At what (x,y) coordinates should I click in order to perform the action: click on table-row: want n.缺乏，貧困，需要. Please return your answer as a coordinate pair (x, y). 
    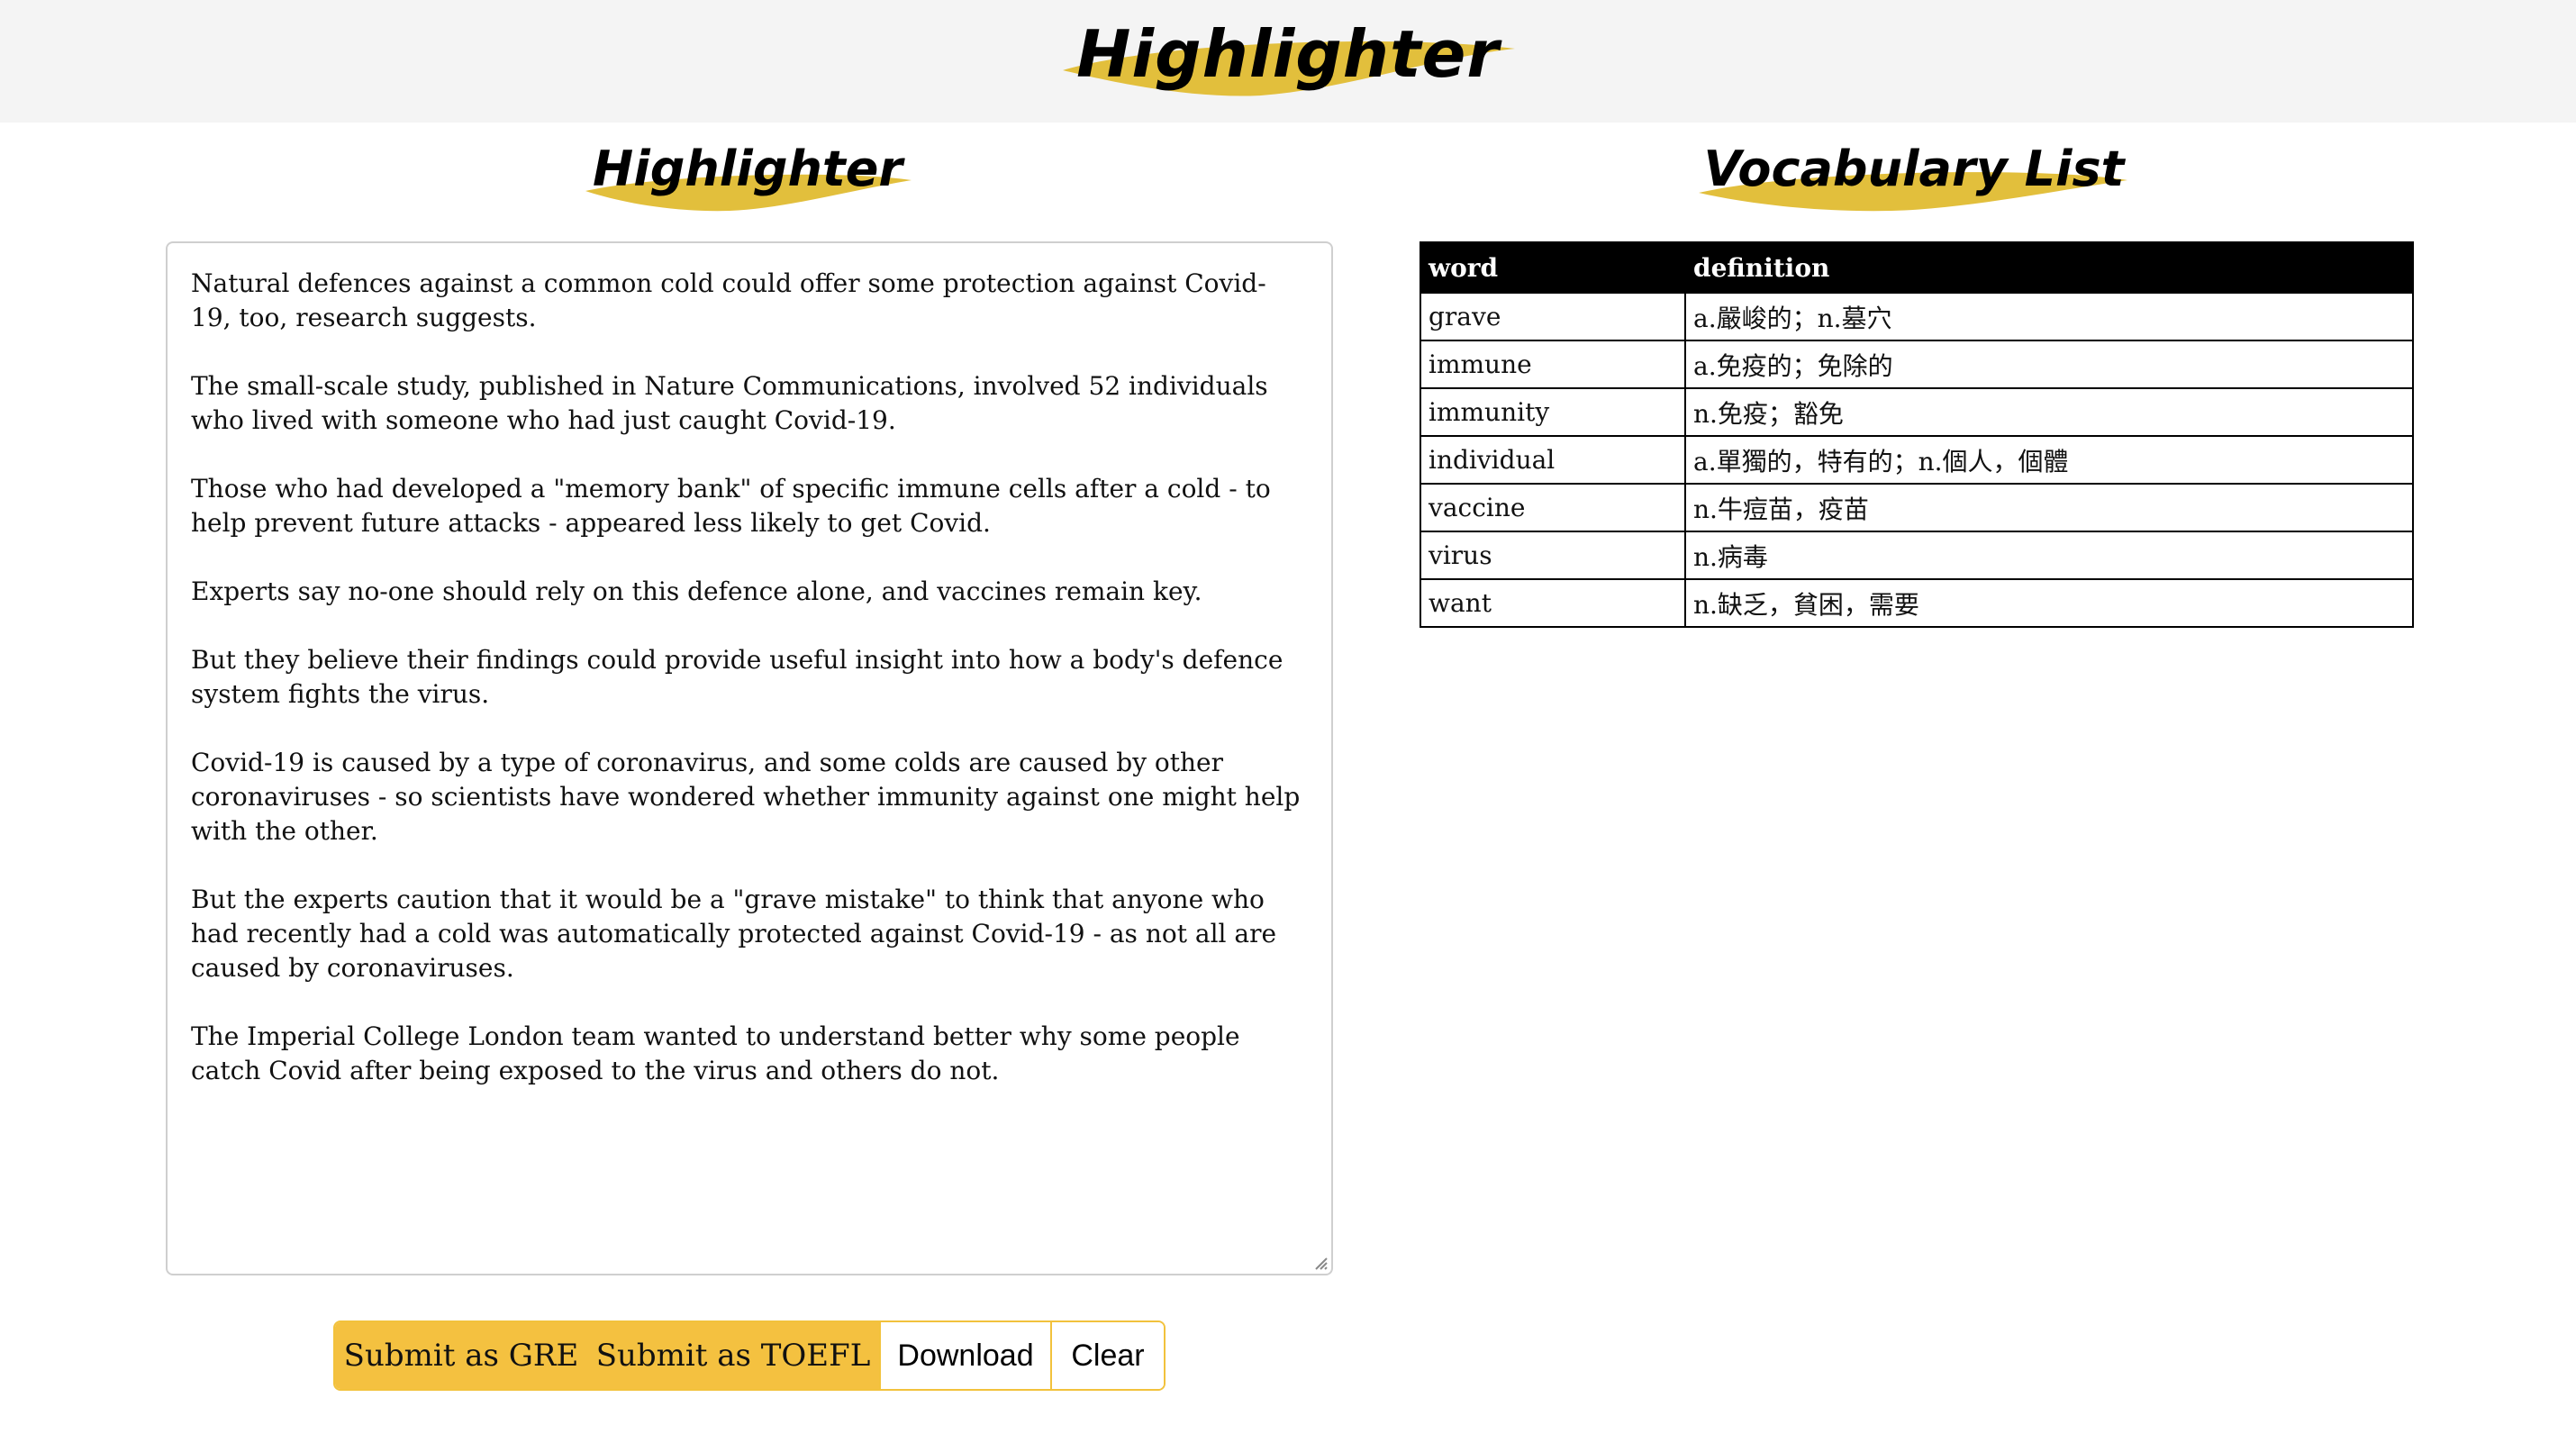
    Looking at the image, I should click on (1917, 603).